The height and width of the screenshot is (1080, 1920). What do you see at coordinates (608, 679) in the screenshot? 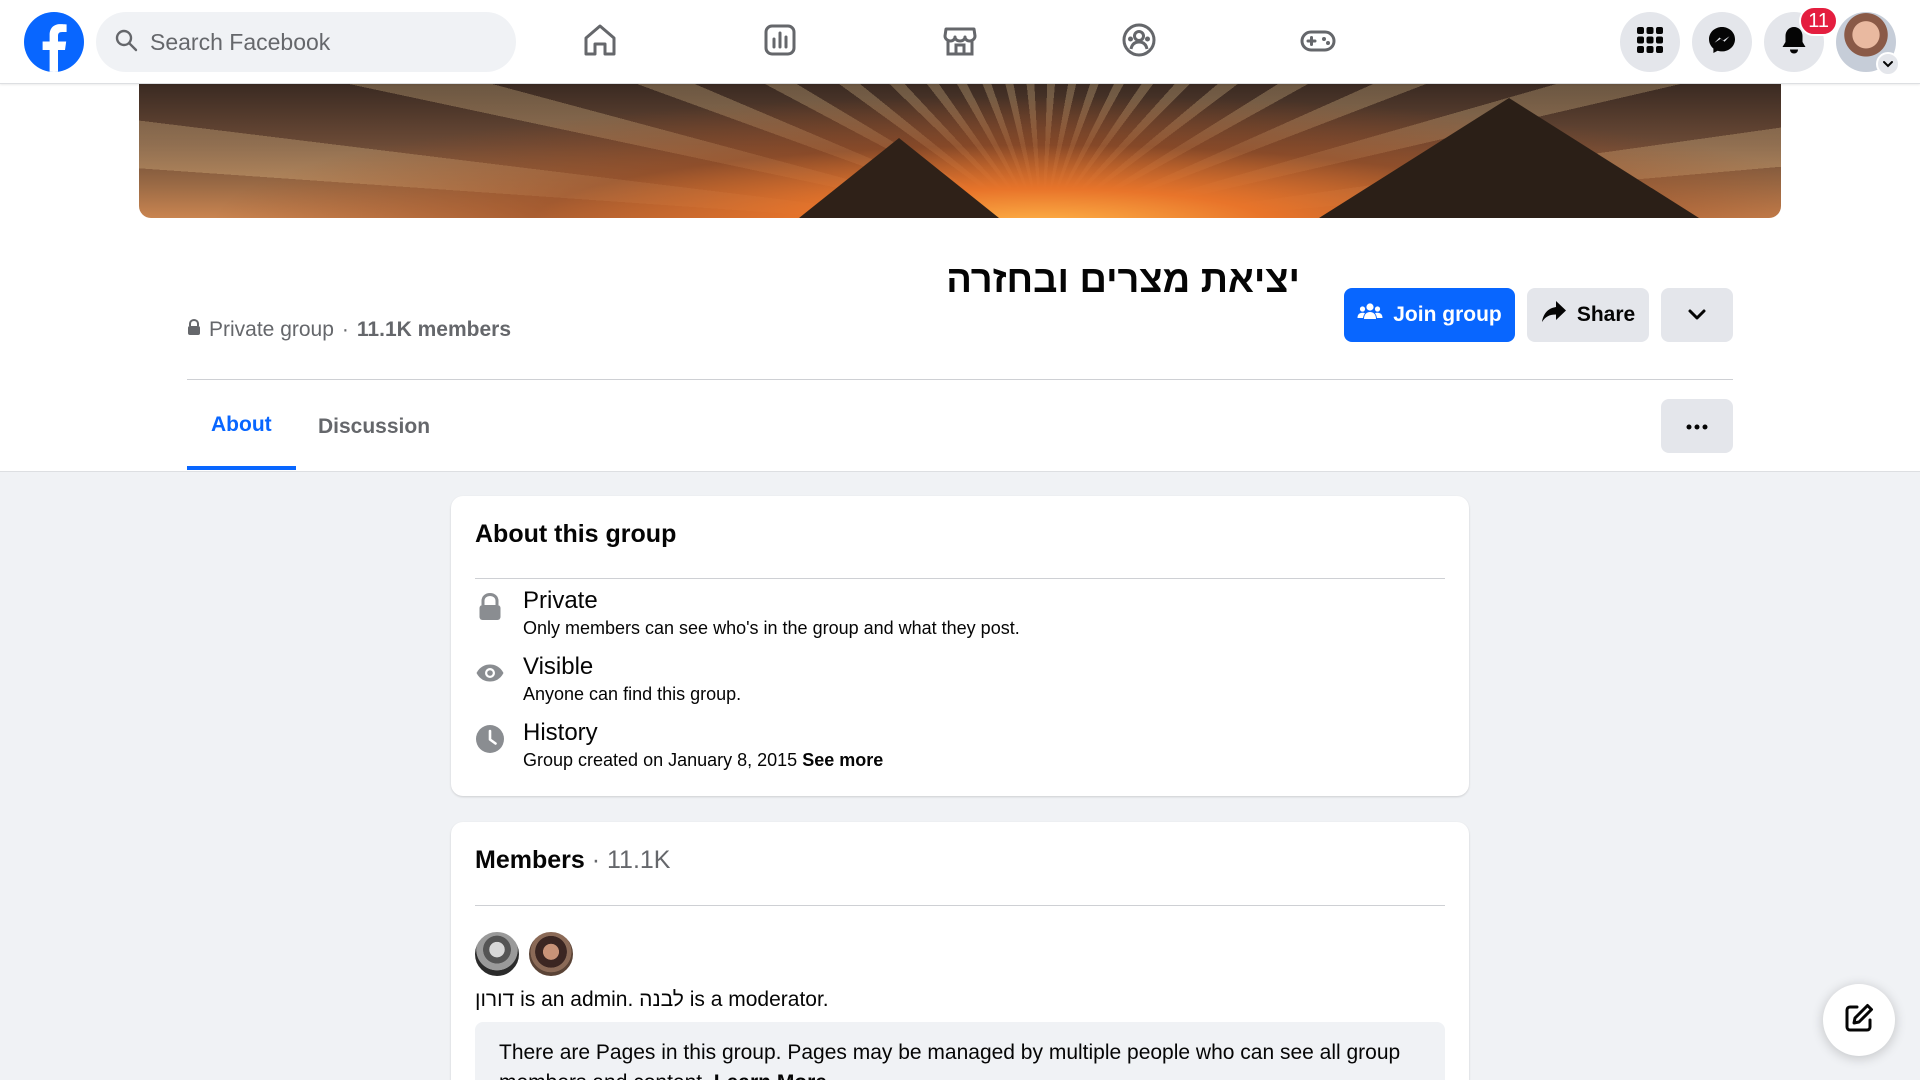
I see `about-item-visible: Visible Anyone can find this group.` at bounding box center [608, 679].